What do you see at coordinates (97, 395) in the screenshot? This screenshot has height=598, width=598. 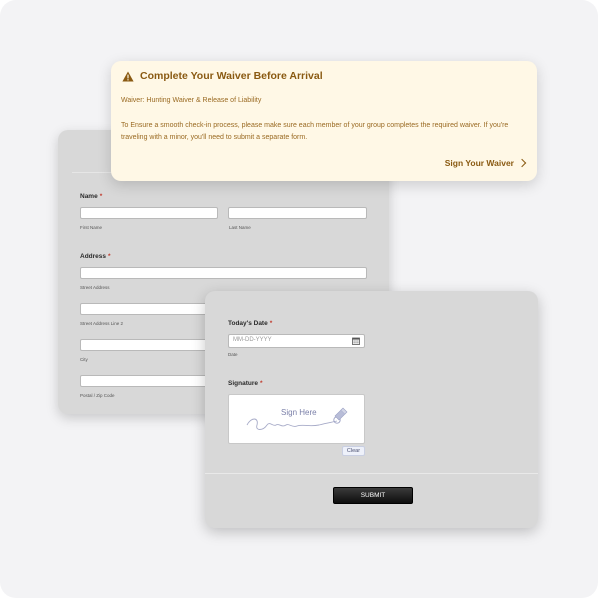 I see `postal-code-sublabel: Postal / Zip Code` at bounding box center [97, 395].